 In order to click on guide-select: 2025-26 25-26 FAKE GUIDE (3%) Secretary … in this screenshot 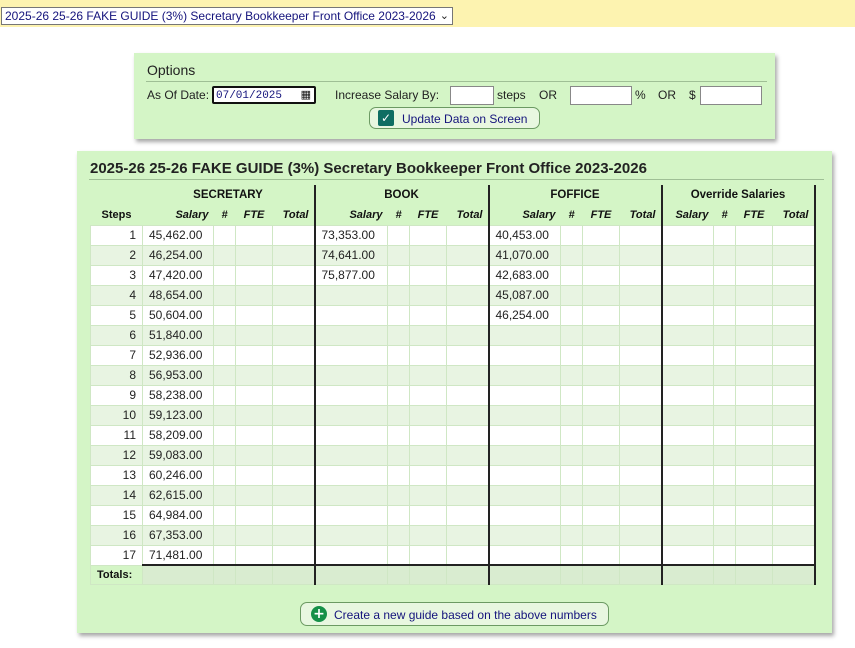, I will do `click(227, 16)`.